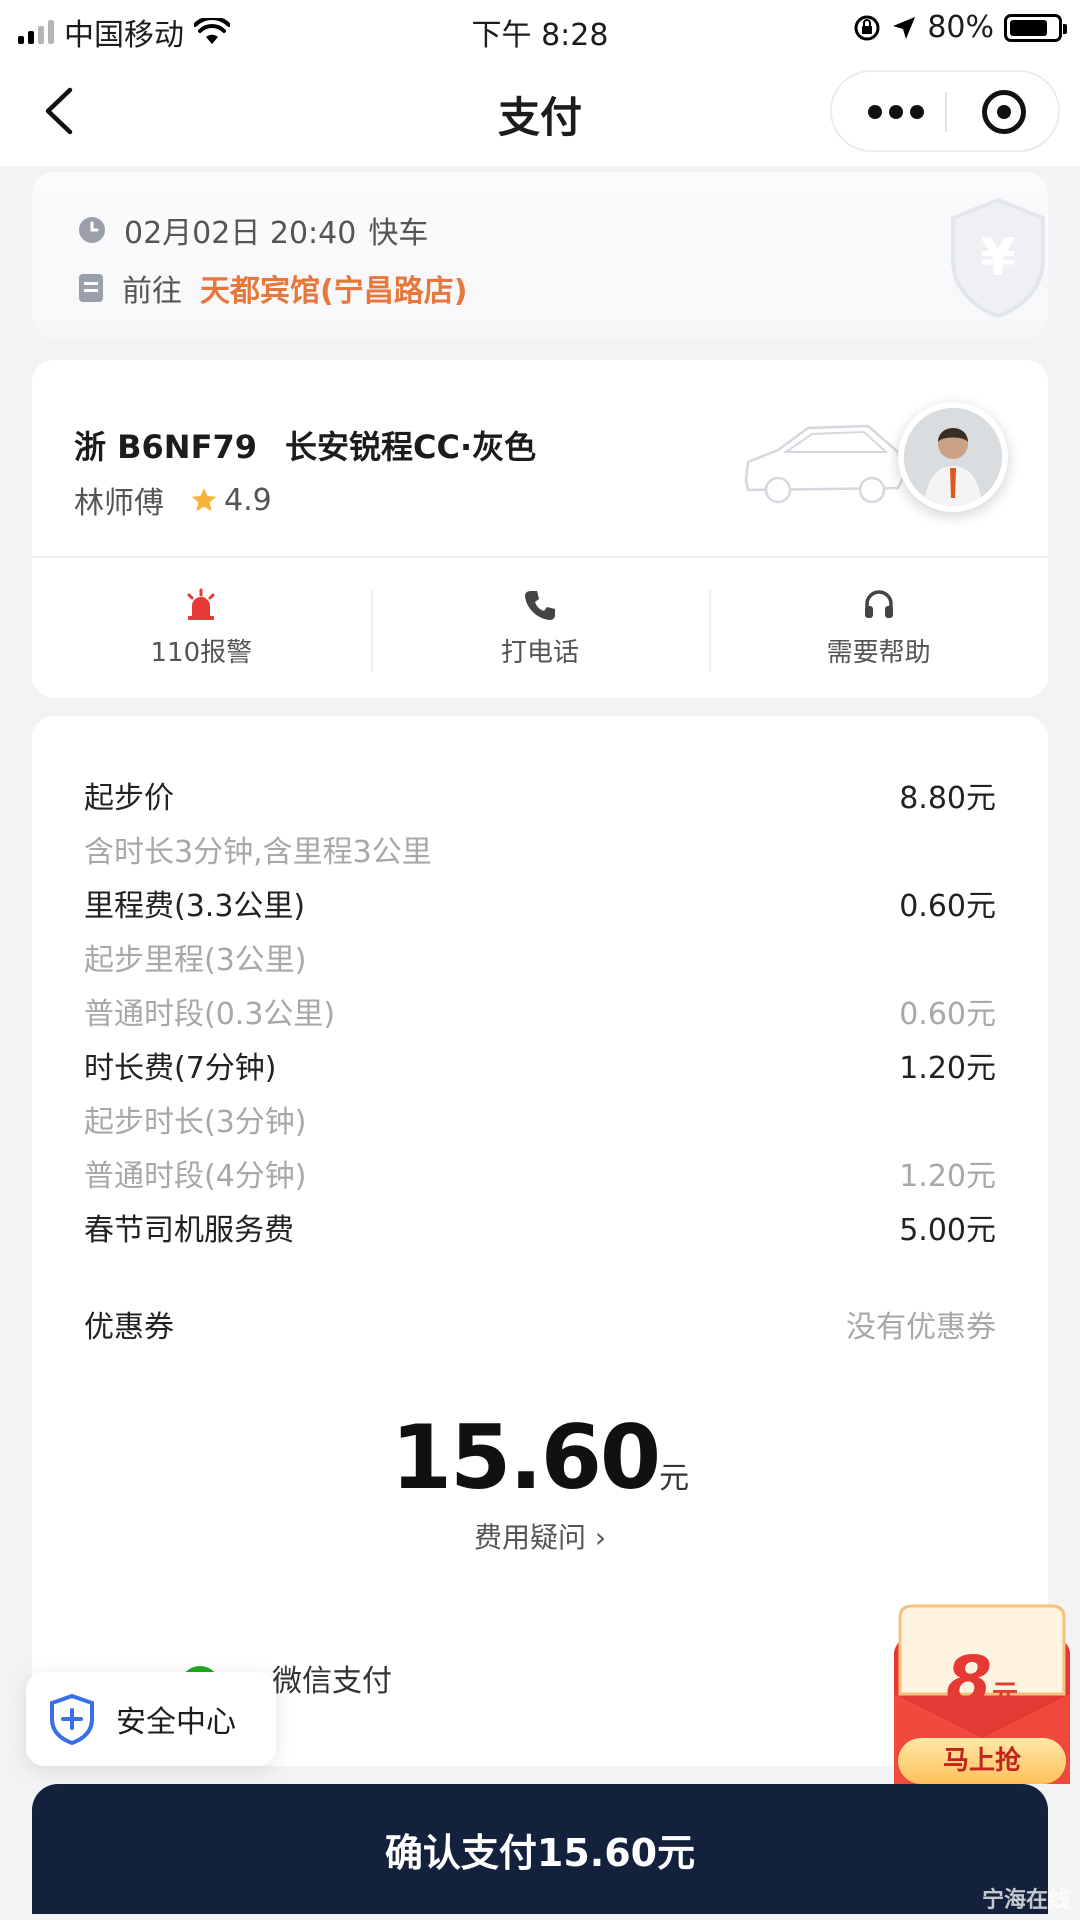 This screenshot has width=1080, height=1920. What do you see at coordinates (1025, 1900) in the screenshot?
I see `watermark: 宁海在线` at bounding box center [1025, 1900].